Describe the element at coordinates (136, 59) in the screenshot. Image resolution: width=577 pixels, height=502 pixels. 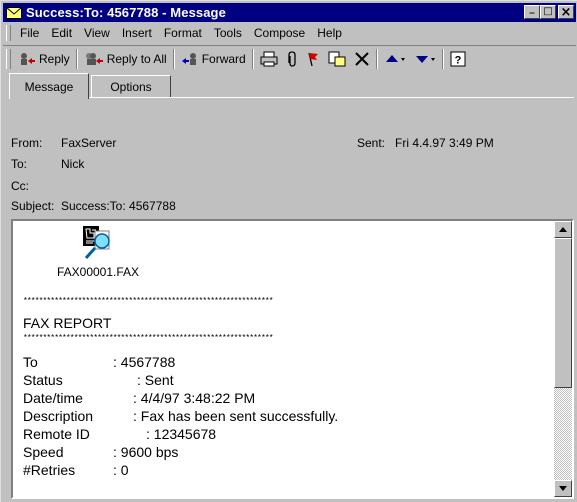
I see `reply-all-label: Reply to All` at that location.